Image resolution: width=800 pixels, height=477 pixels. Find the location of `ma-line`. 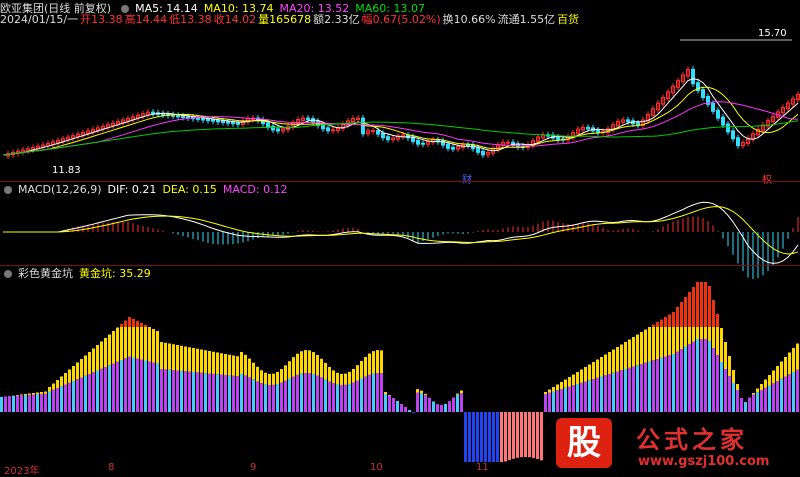

ma-line is located at coordinates (400, 128).